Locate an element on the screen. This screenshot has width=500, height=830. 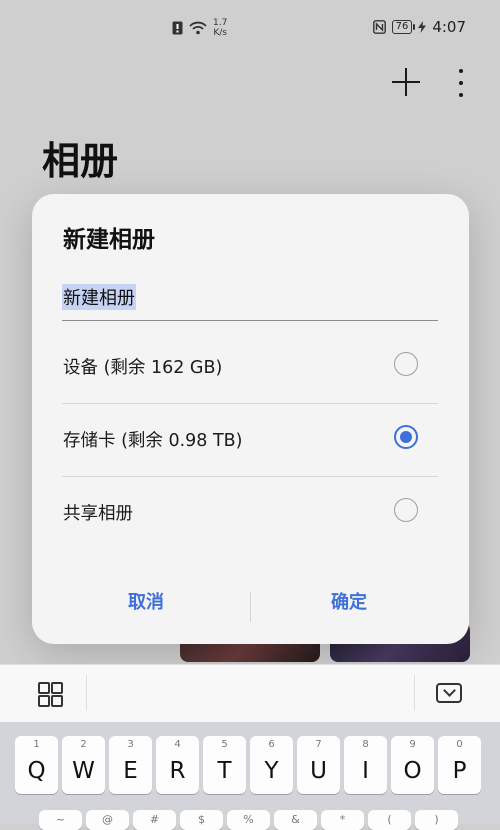
radio-shared-album is located at coordinates (406, 510).